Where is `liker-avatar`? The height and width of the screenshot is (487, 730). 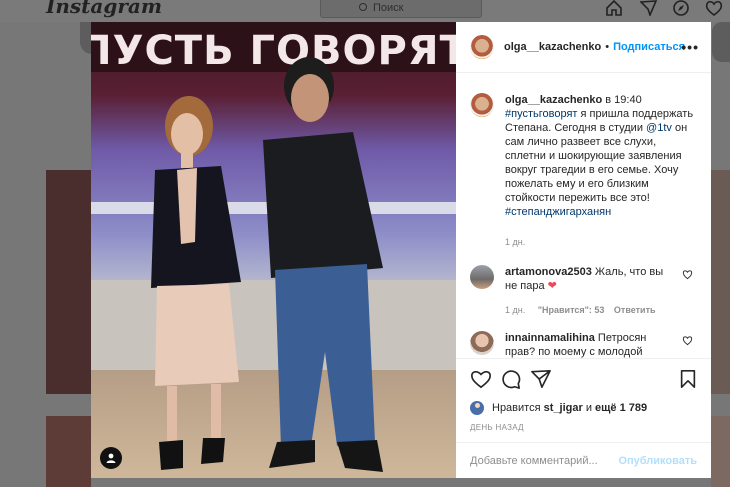 liker-avatar is located at coordinates (477, 408).